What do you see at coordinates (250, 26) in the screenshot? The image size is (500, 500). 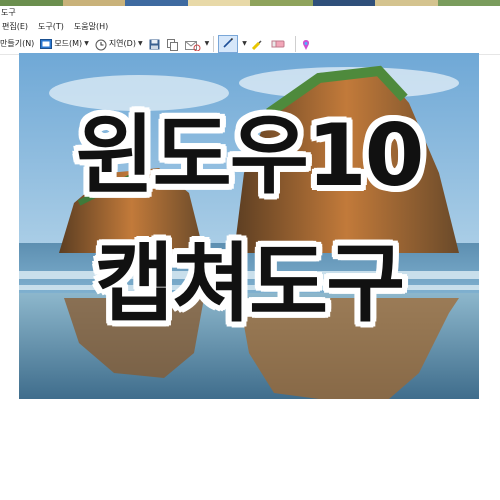 I see `menu-bar: 편집(E) 도구(T) 도움말(H)` at bounding box center [250, 26].